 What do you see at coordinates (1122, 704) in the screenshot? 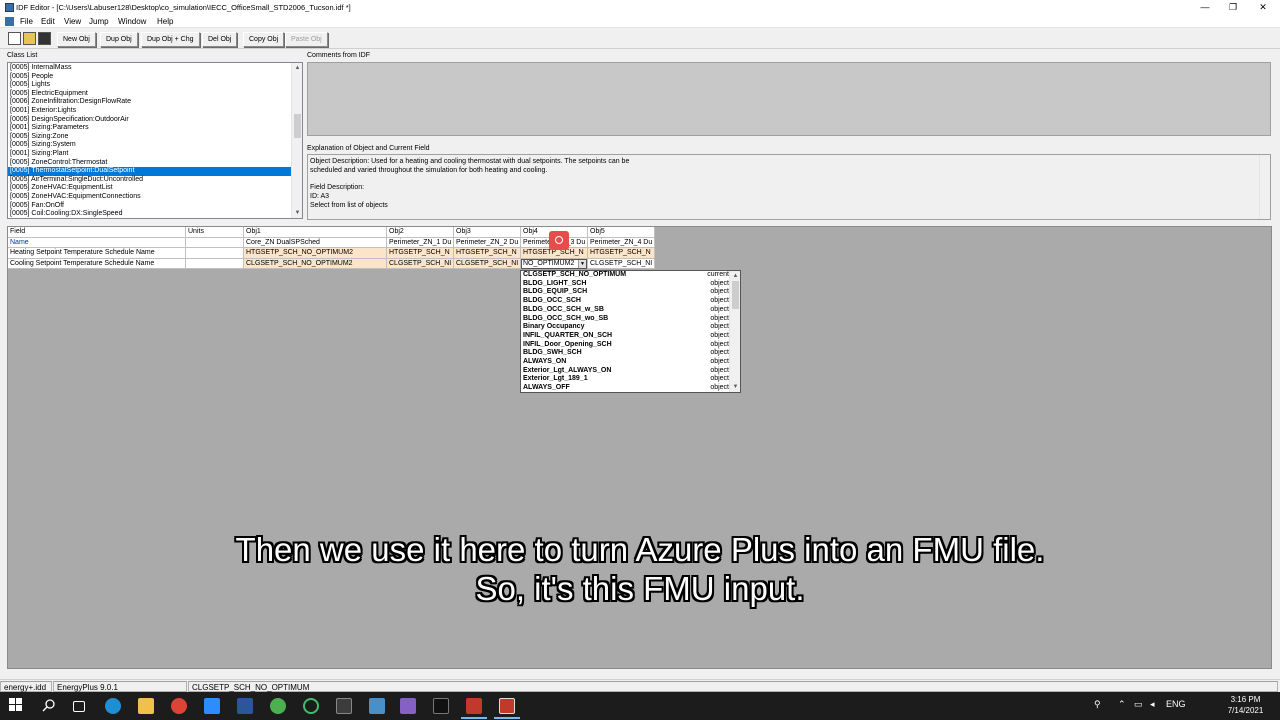
I see `chevron-up-icon: ⌃` at bounding box center [1122, 704].